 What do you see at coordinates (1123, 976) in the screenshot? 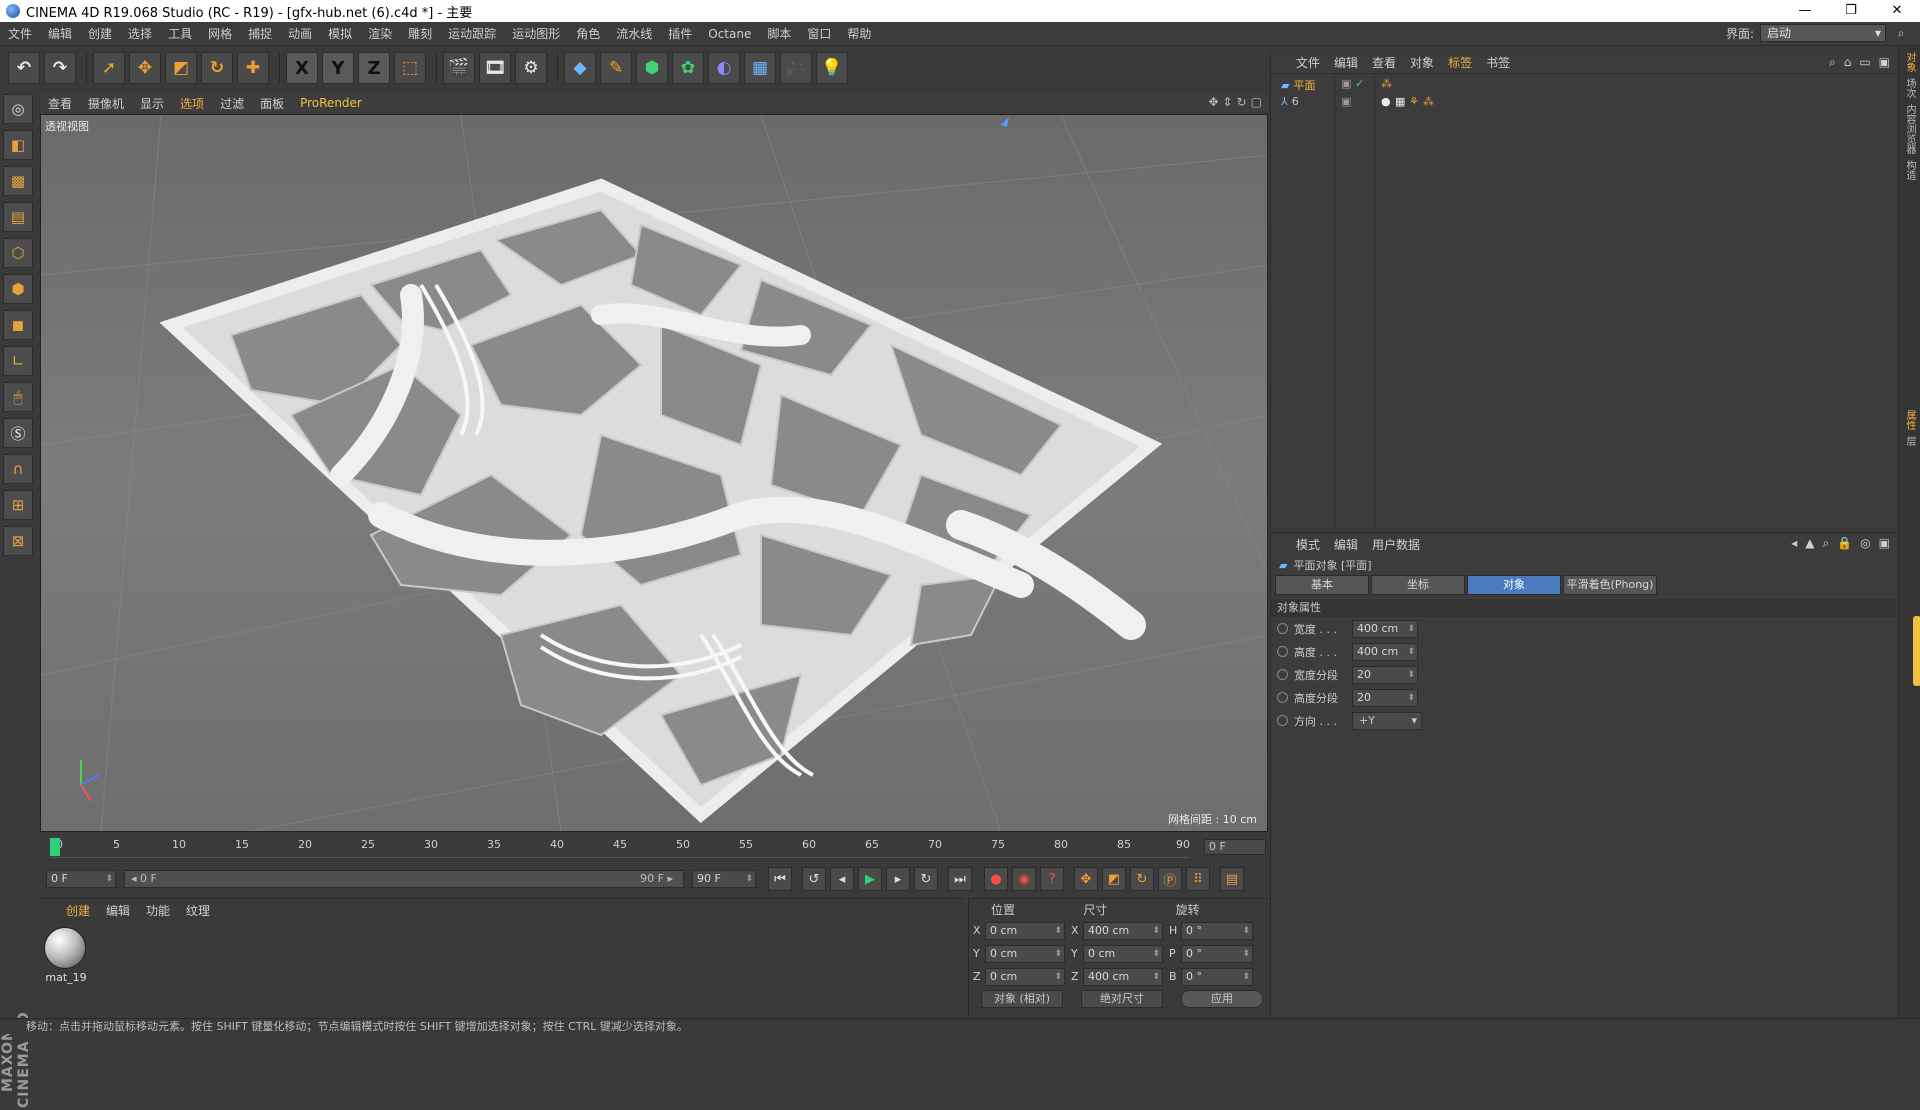
I see `size-z-field: 400 cm` at bounding box center [1123, 976].